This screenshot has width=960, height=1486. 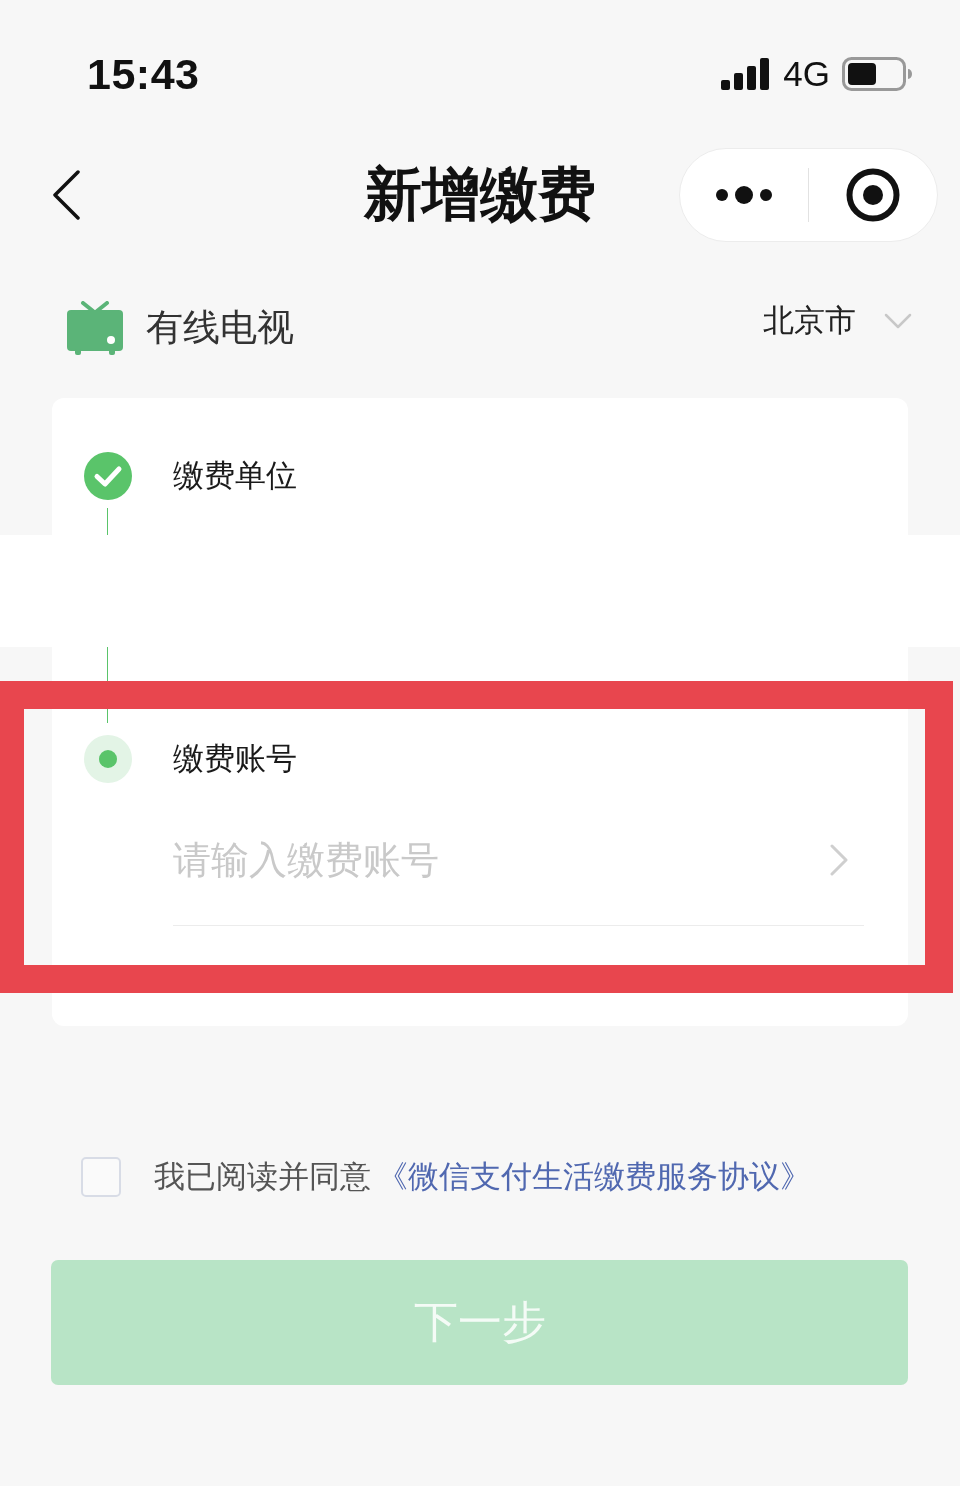 I want to click on target-icon, so click(x=873, y=195).